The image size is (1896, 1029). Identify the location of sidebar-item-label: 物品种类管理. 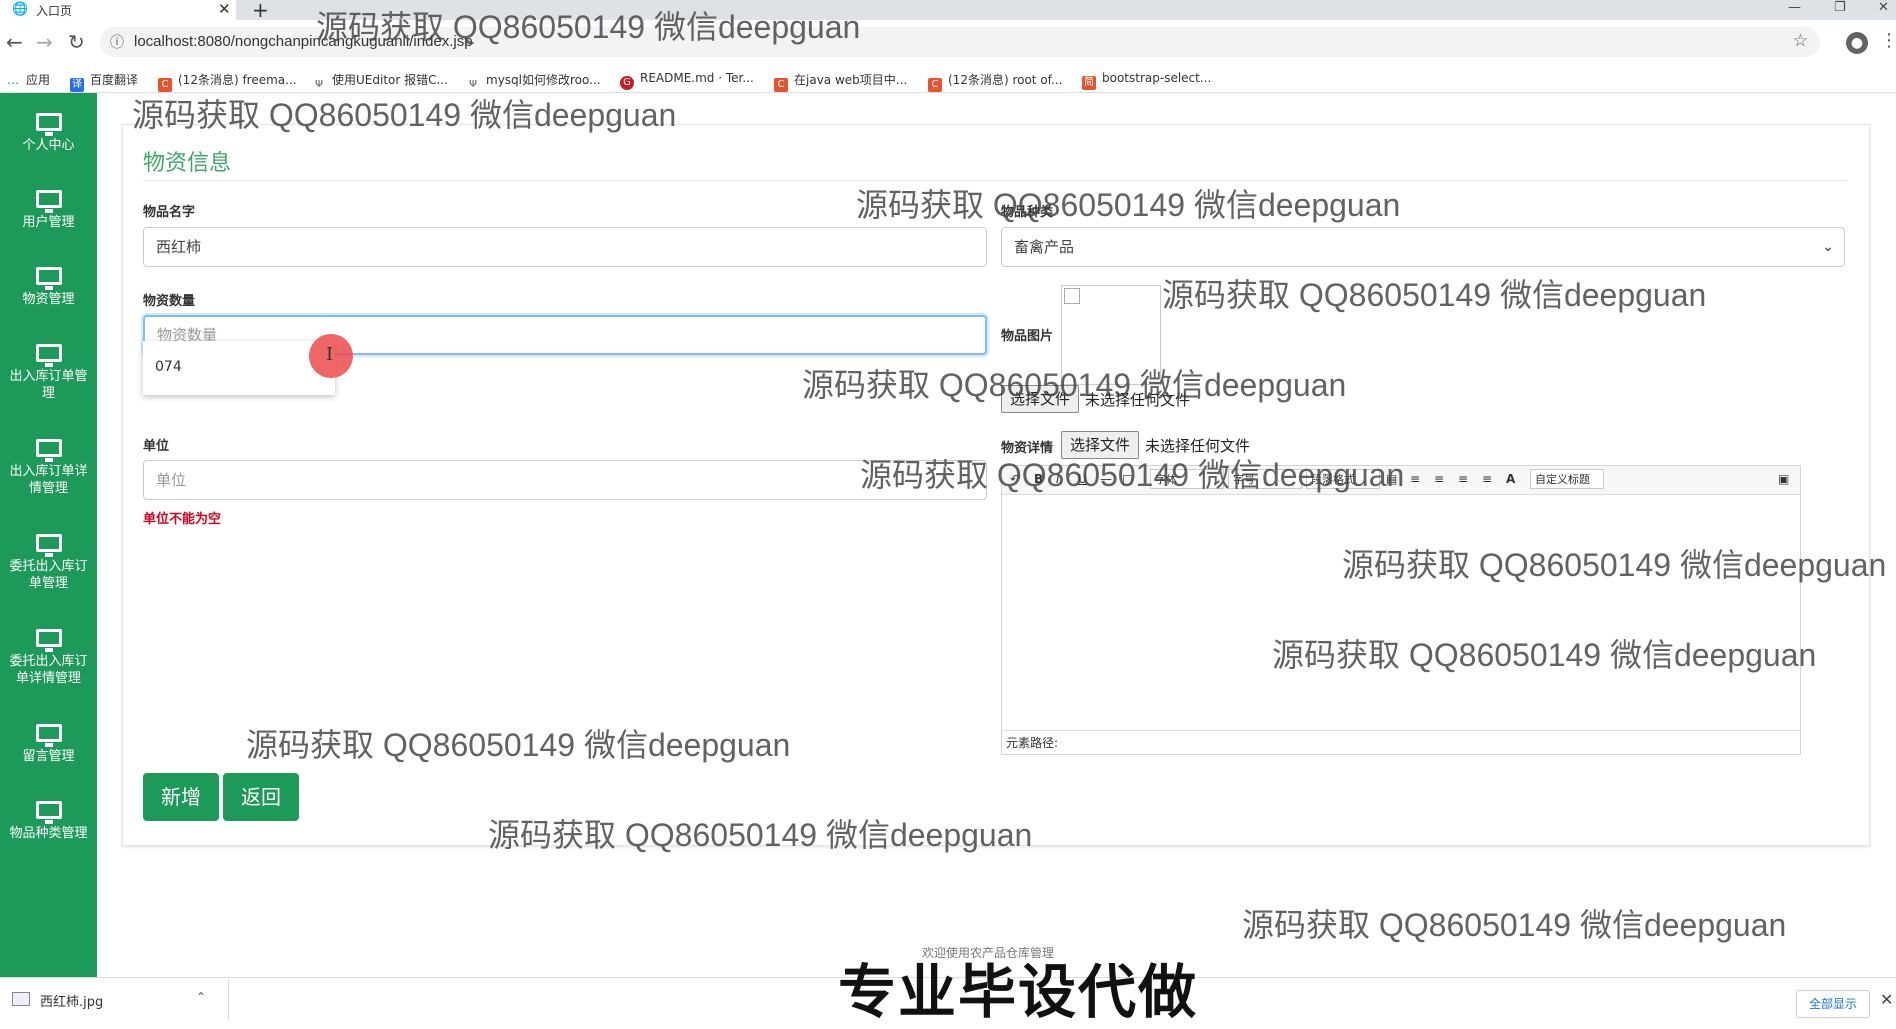
(48, 833).